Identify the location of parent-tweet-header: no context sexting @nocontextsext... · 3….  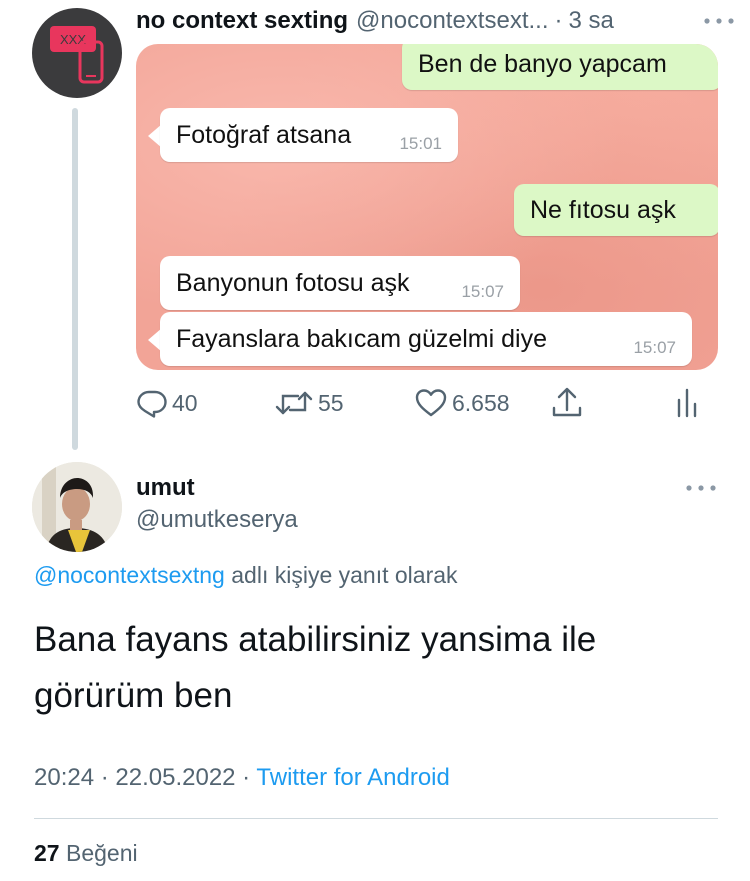
(436, 21).